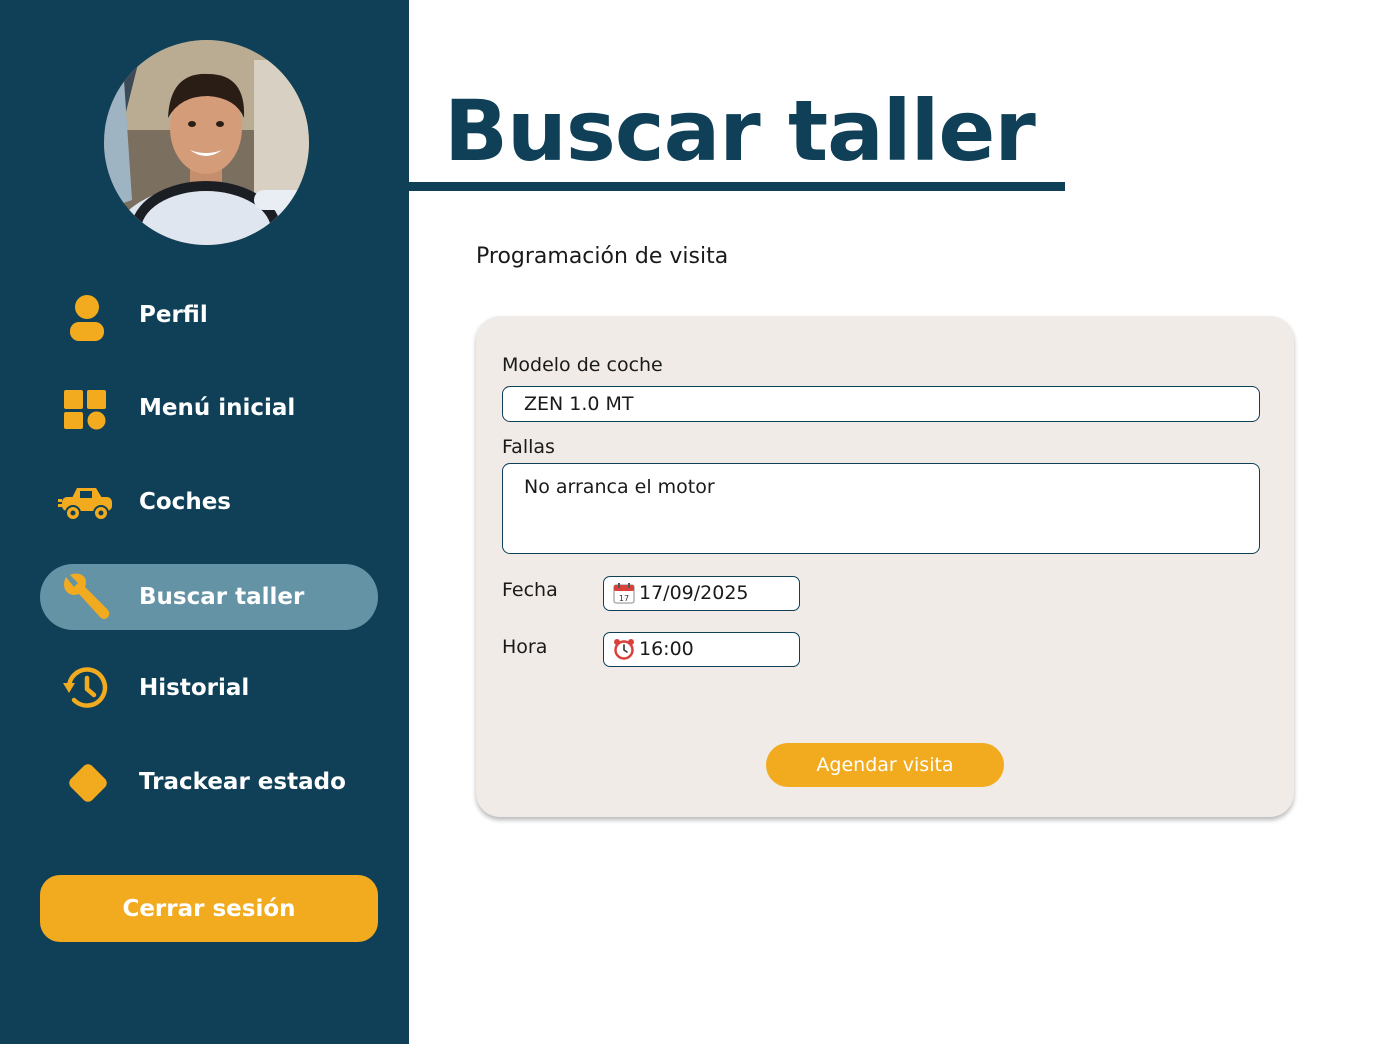 The width and height of the screenshot is (1379, 1044). I want to click on schedule-visit-button: Agendar visita, so click(885, 765).